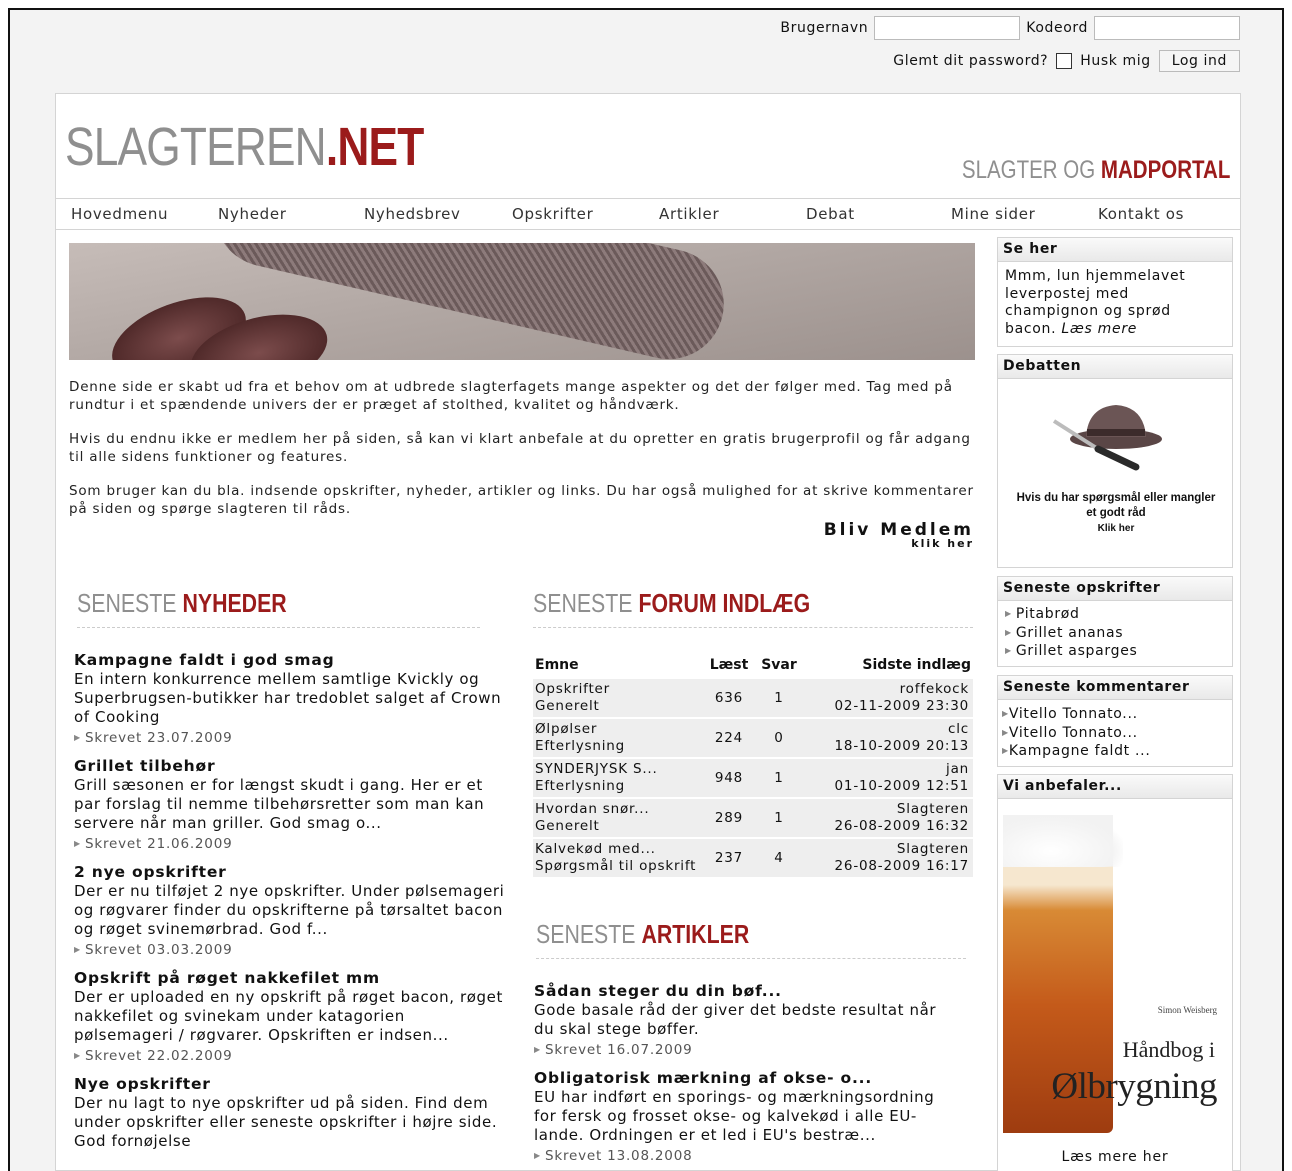 Image resolution: width=1292 pixels, height=1171 pixels. I want to click on hero-image, so click(522, 301).